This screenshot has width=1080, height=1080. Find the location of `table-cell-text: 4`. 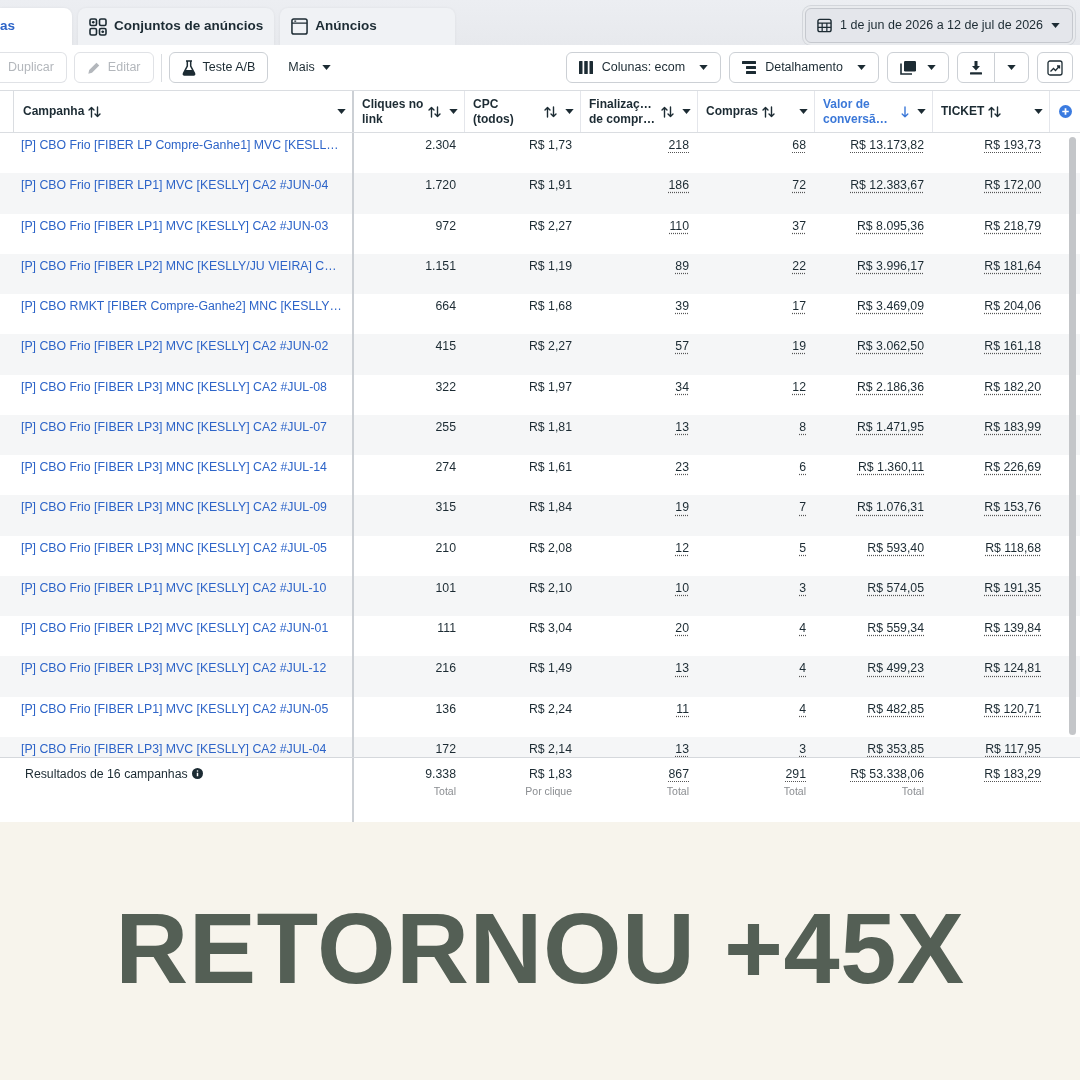

table-cell-text: 4 is located at coordinates (802, 629).